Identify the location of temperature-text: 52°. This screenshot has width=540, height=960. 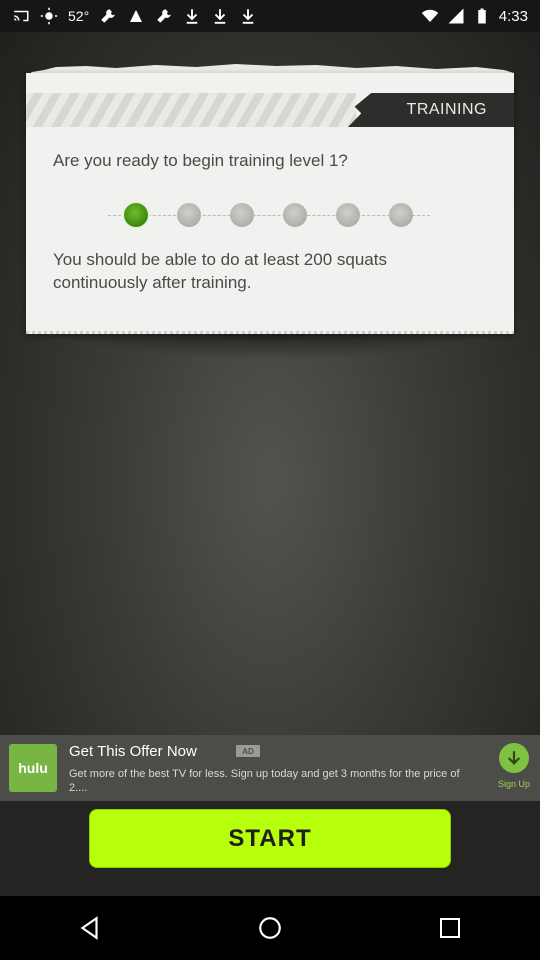
(79, 16).